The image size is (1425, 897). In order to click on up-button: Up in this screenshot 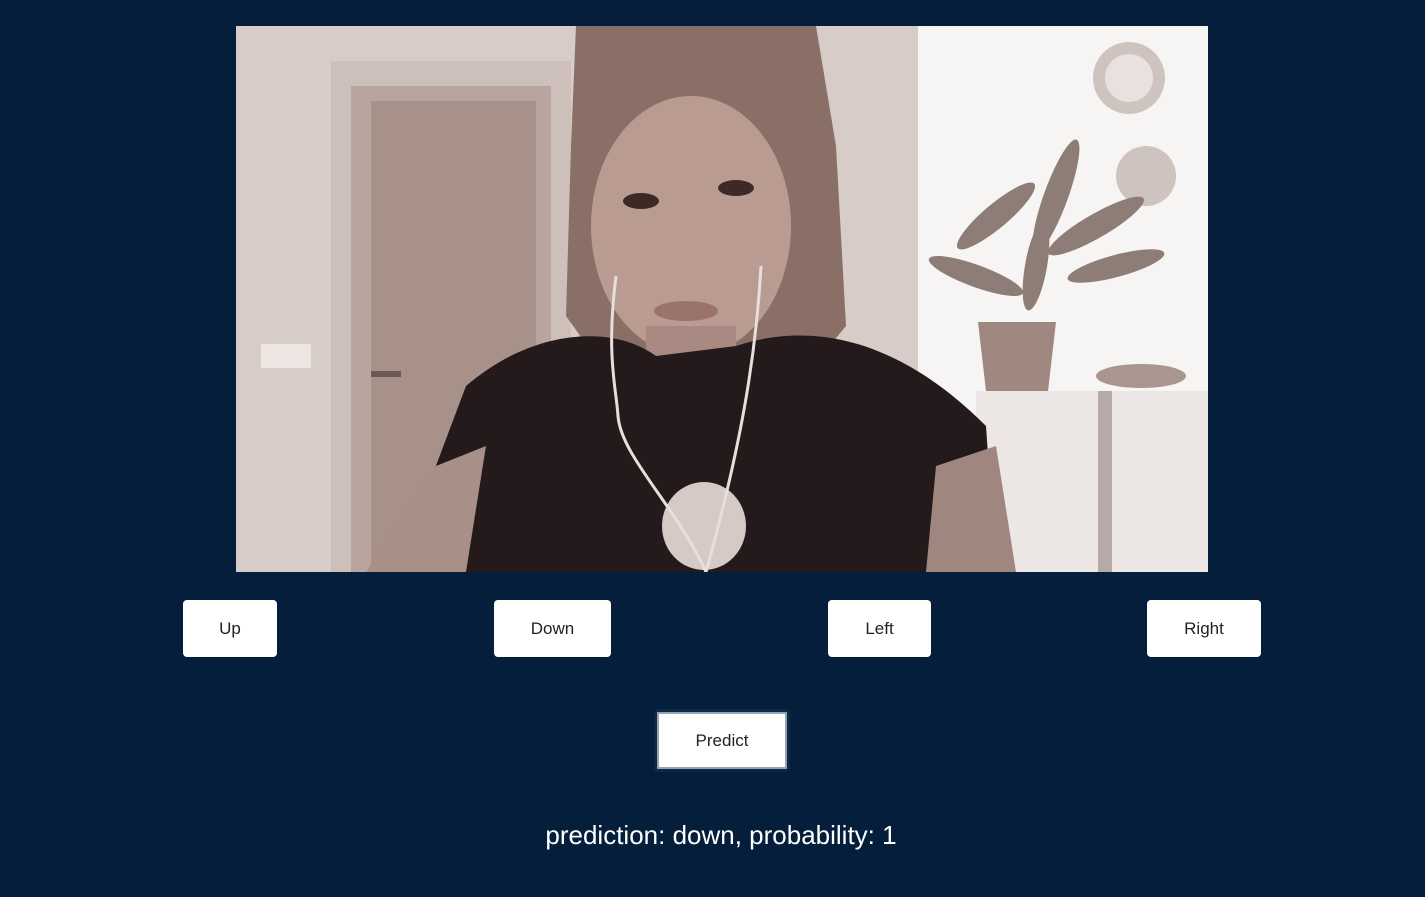, I will do `click(230, 628)`.